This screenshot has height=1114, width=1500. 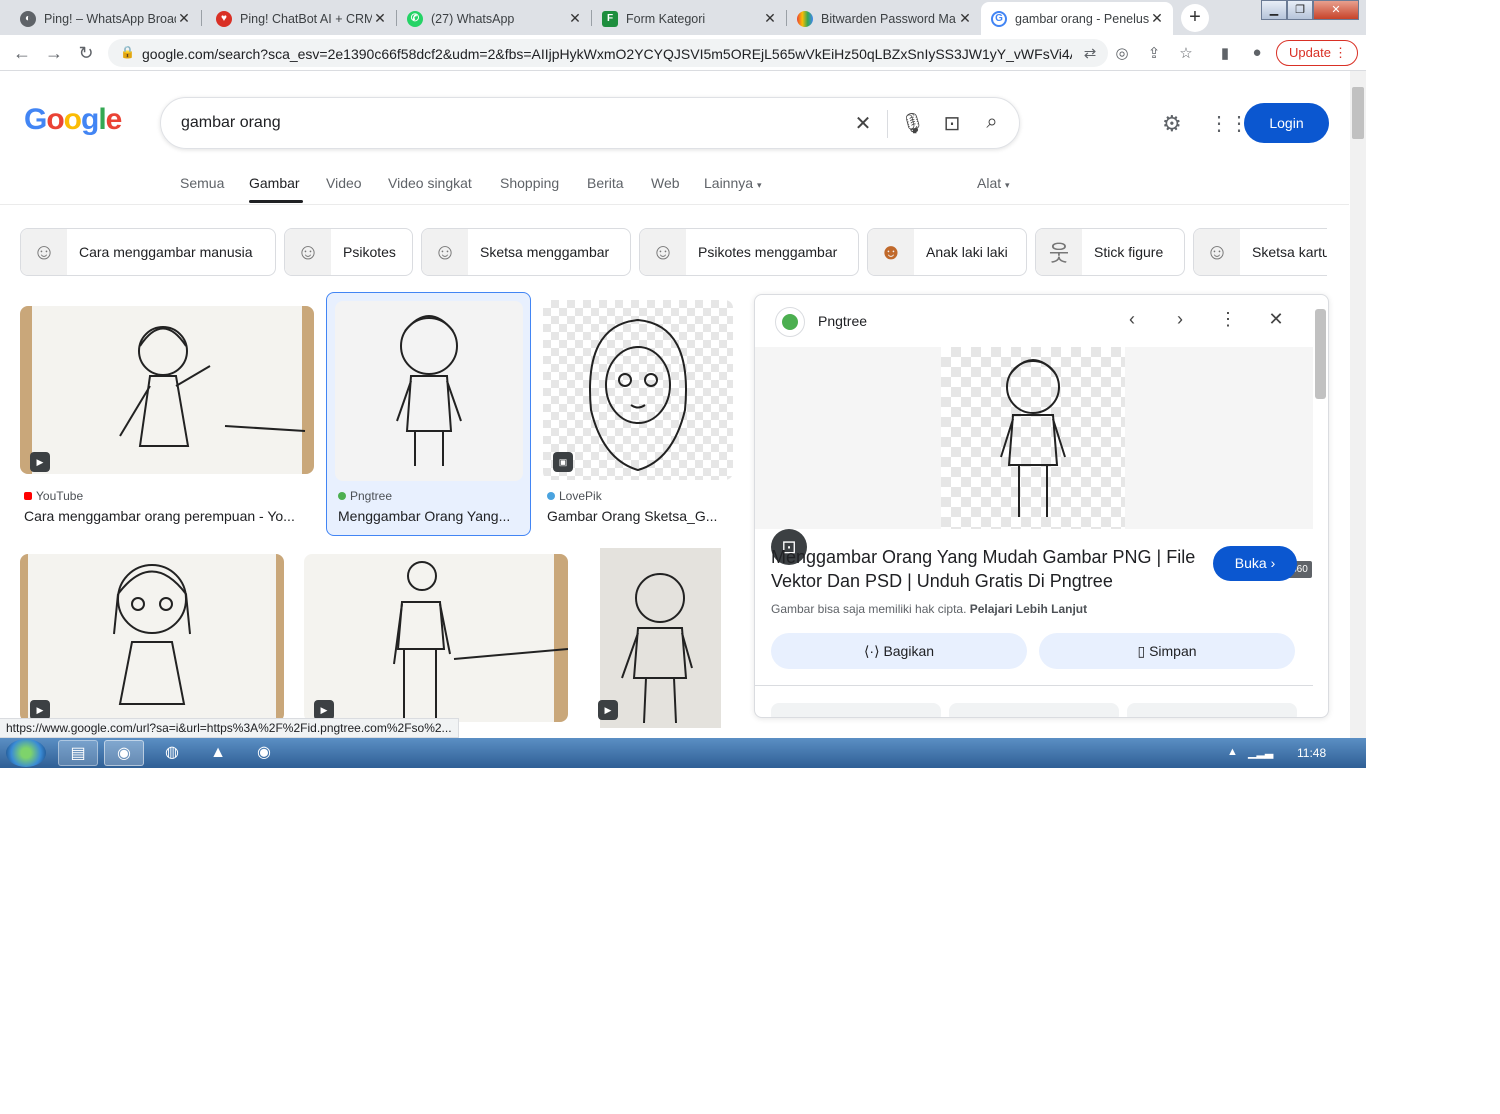 I want to click on result-thumbnail: ▣, so click(x=638, y=390).